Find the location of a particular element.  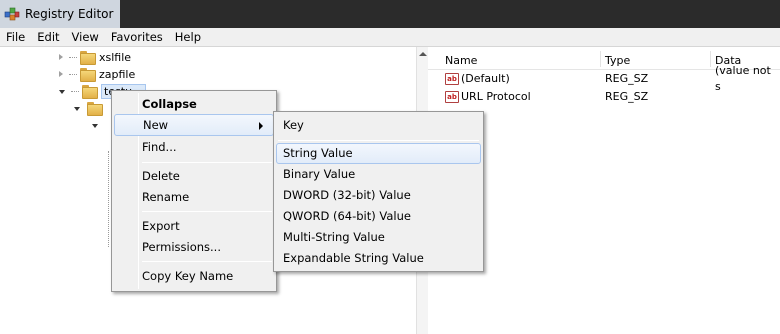

list-row: ab (Default) is located at coordinates (477, 79).